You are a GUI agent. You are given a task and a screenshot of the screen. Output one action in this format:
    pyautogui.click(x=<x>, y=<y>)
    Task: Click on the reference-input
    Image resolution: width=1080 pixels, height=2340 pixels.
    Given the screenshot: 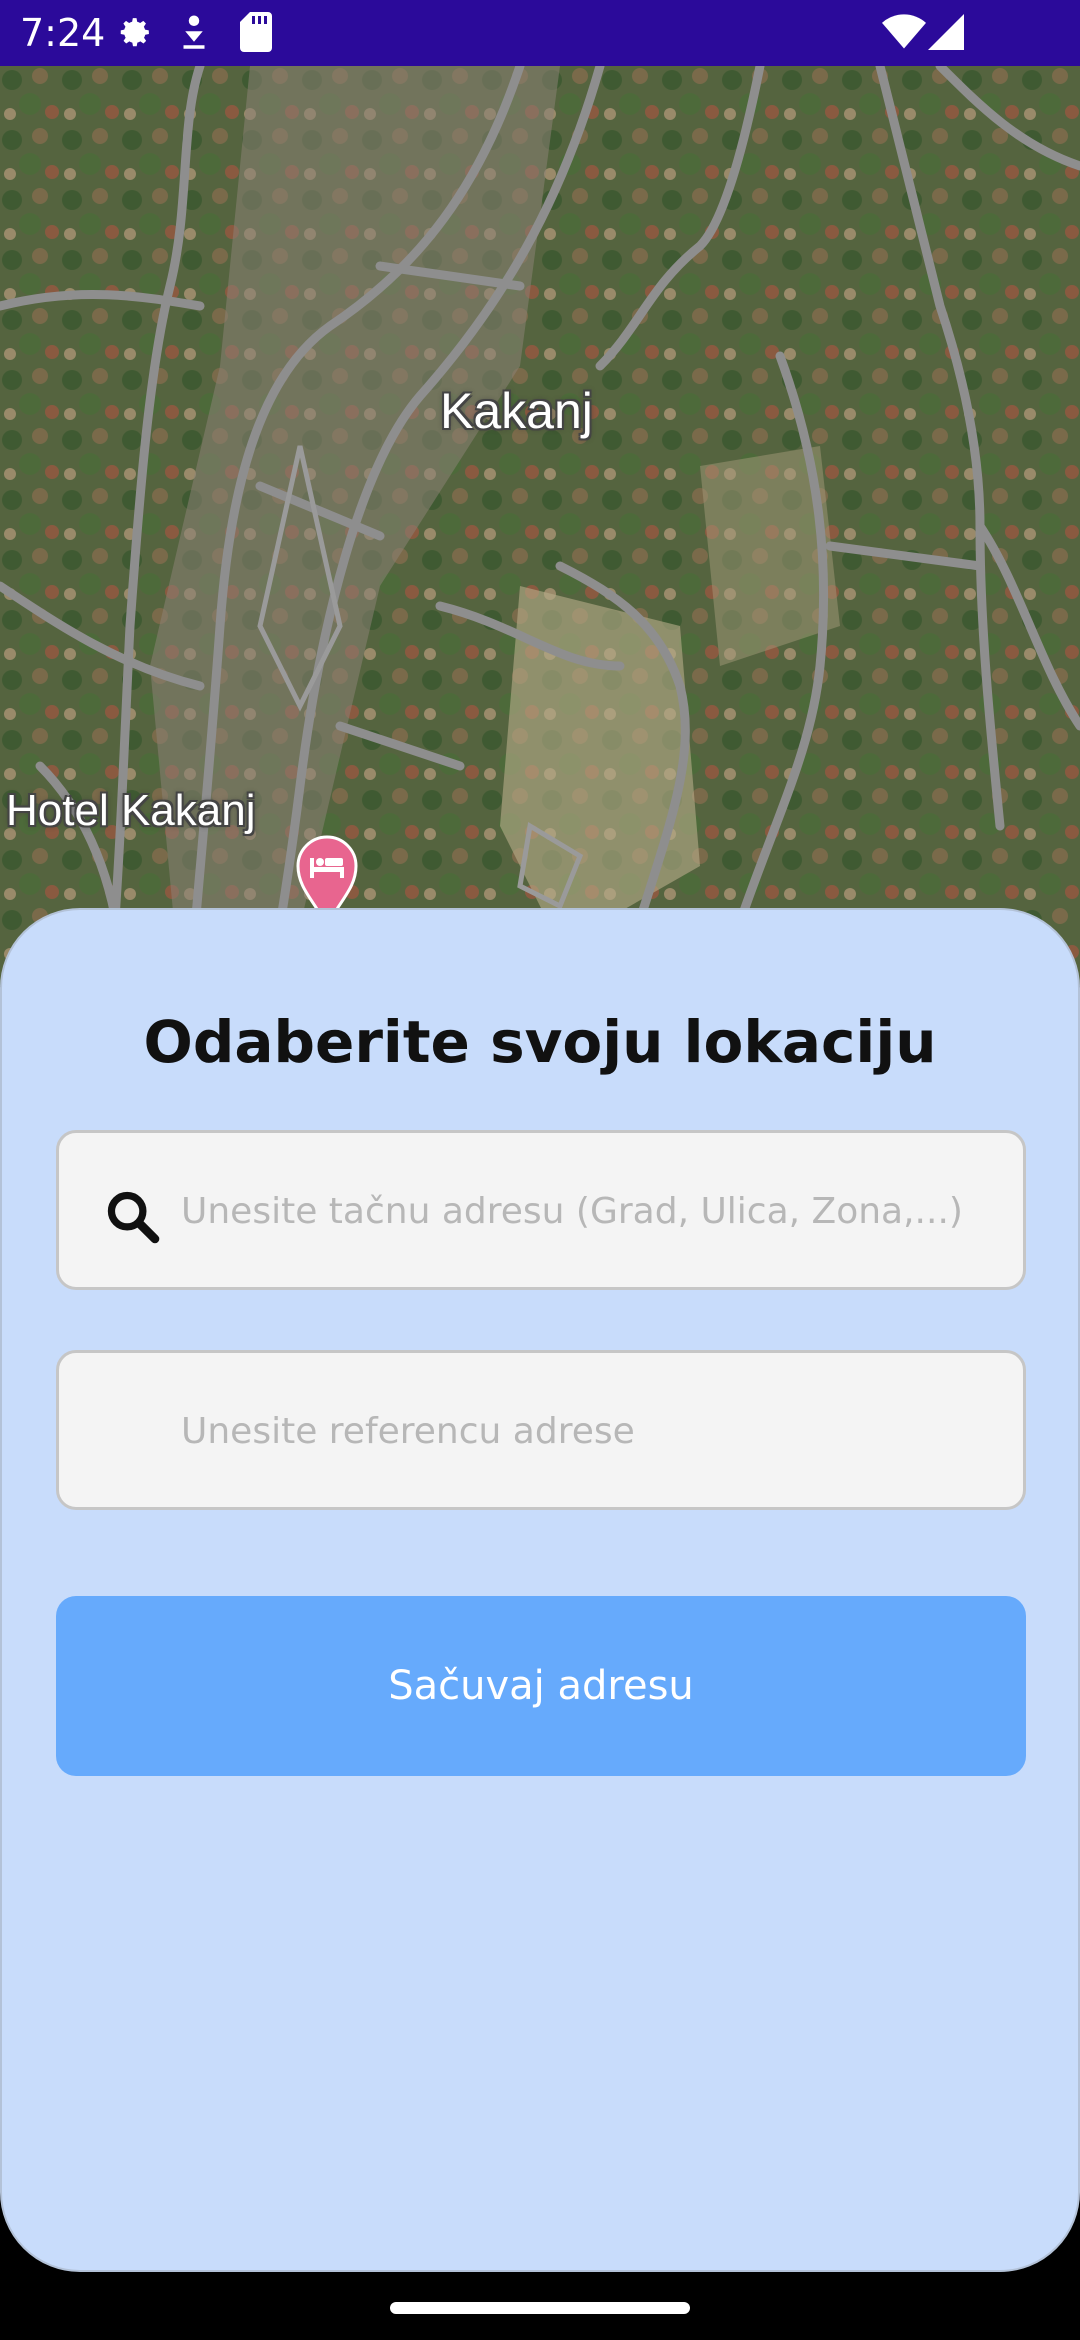 What is the action you would take?
    pyautogui.click(x=591, y=1431)
    